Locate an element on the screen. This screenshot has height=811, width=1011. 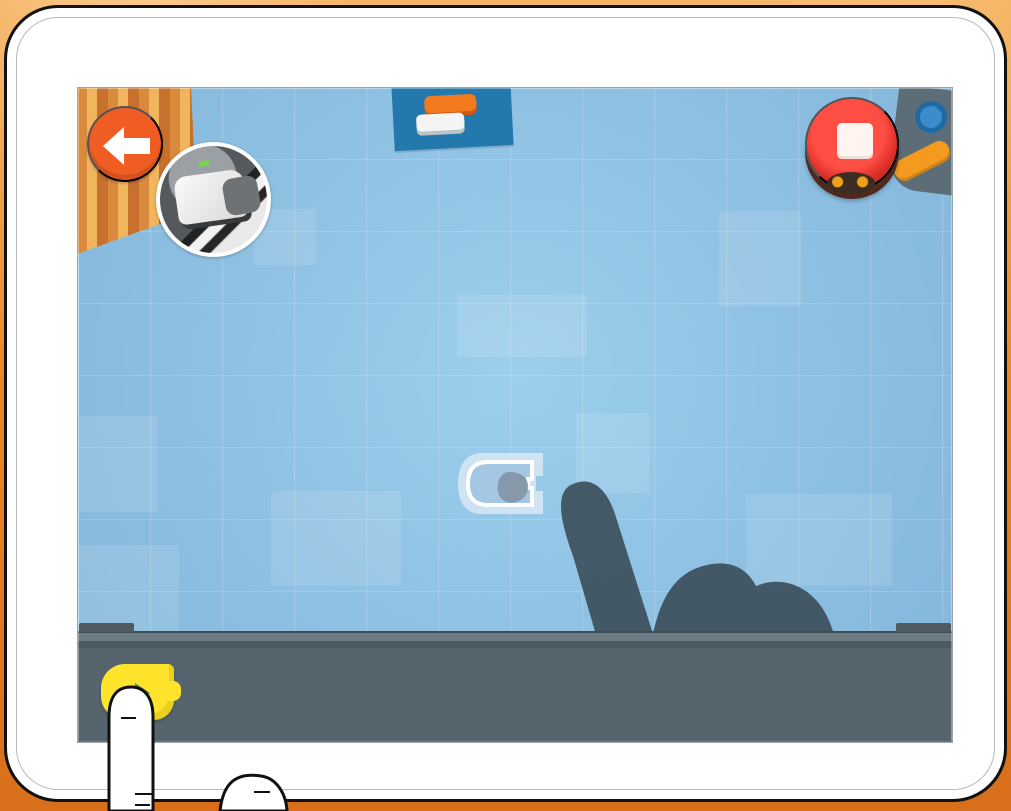
program-track is located at coordinates (515, 682).